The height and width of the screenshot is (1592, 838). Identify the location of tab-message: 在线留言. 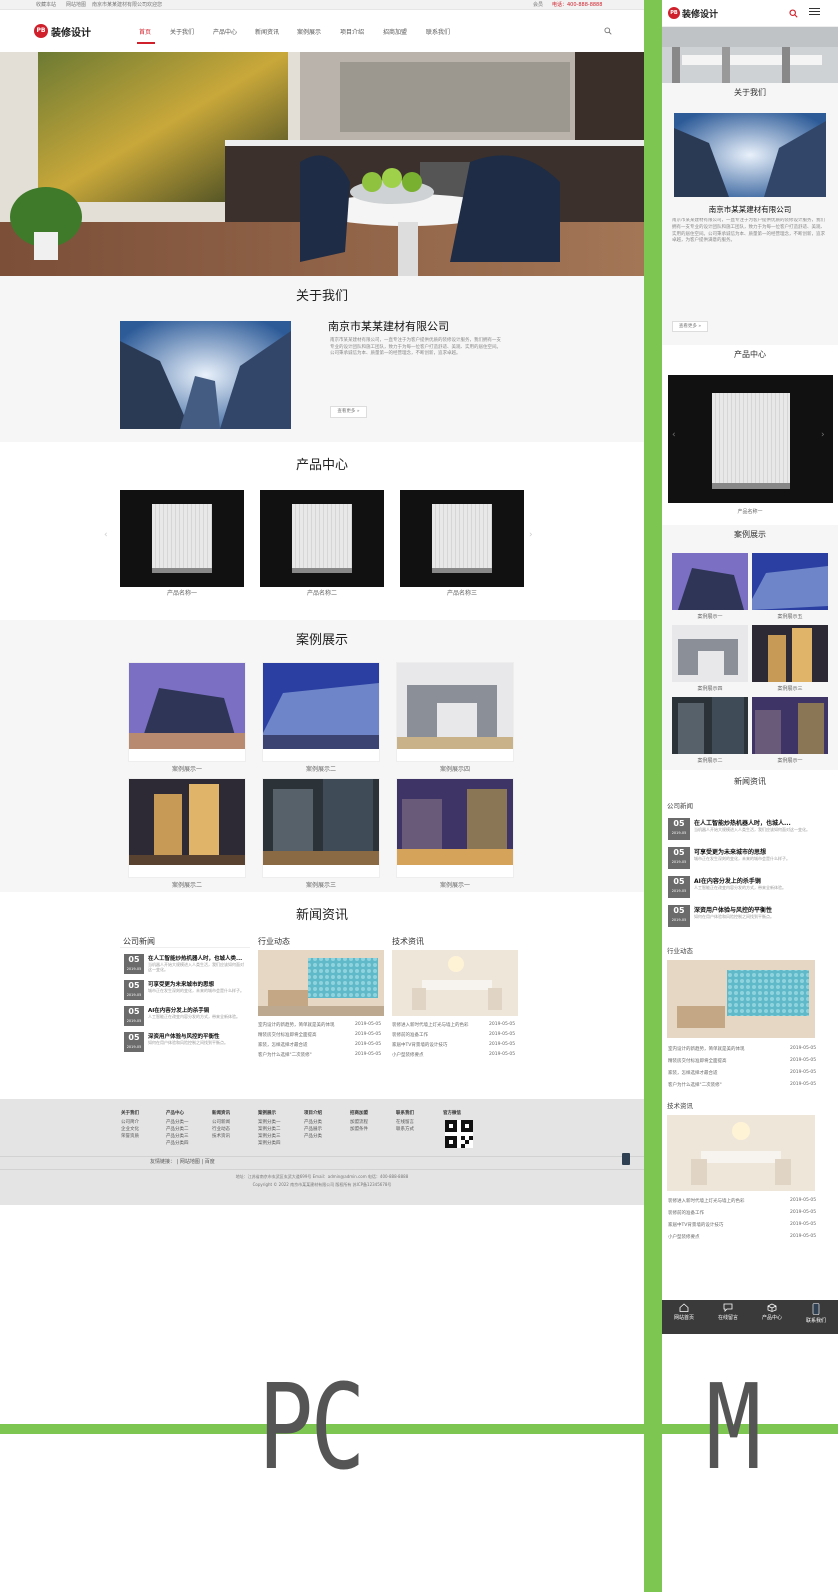
(728, 1317).